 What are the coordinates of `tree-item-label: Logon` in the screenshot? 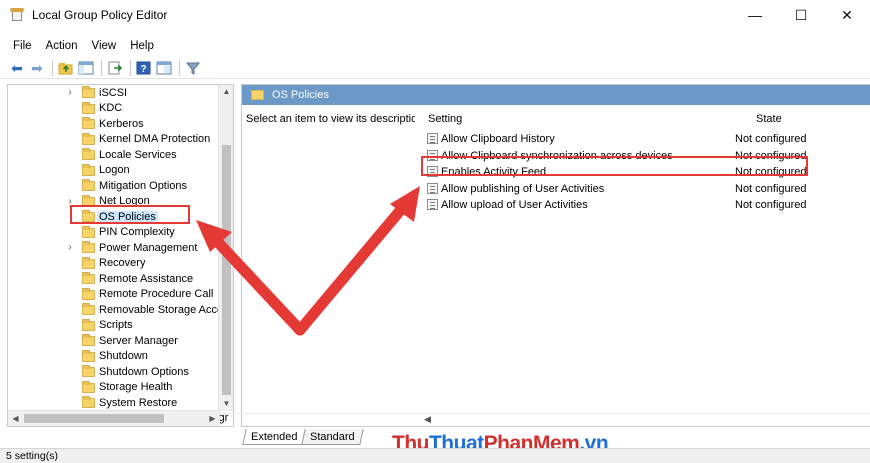 It's located at (114, 170).